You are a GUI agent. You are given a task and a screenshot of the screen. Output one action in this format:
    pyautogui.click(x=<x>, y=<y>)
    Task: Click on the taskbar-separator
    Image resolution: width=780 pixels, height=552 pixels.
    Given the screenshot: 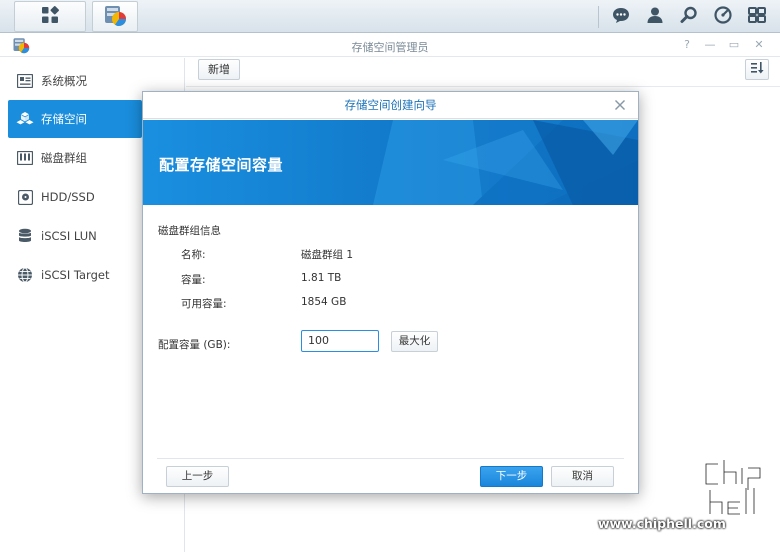 What is the action you would take?
    pyautogui.click(x=598, y=17)
    